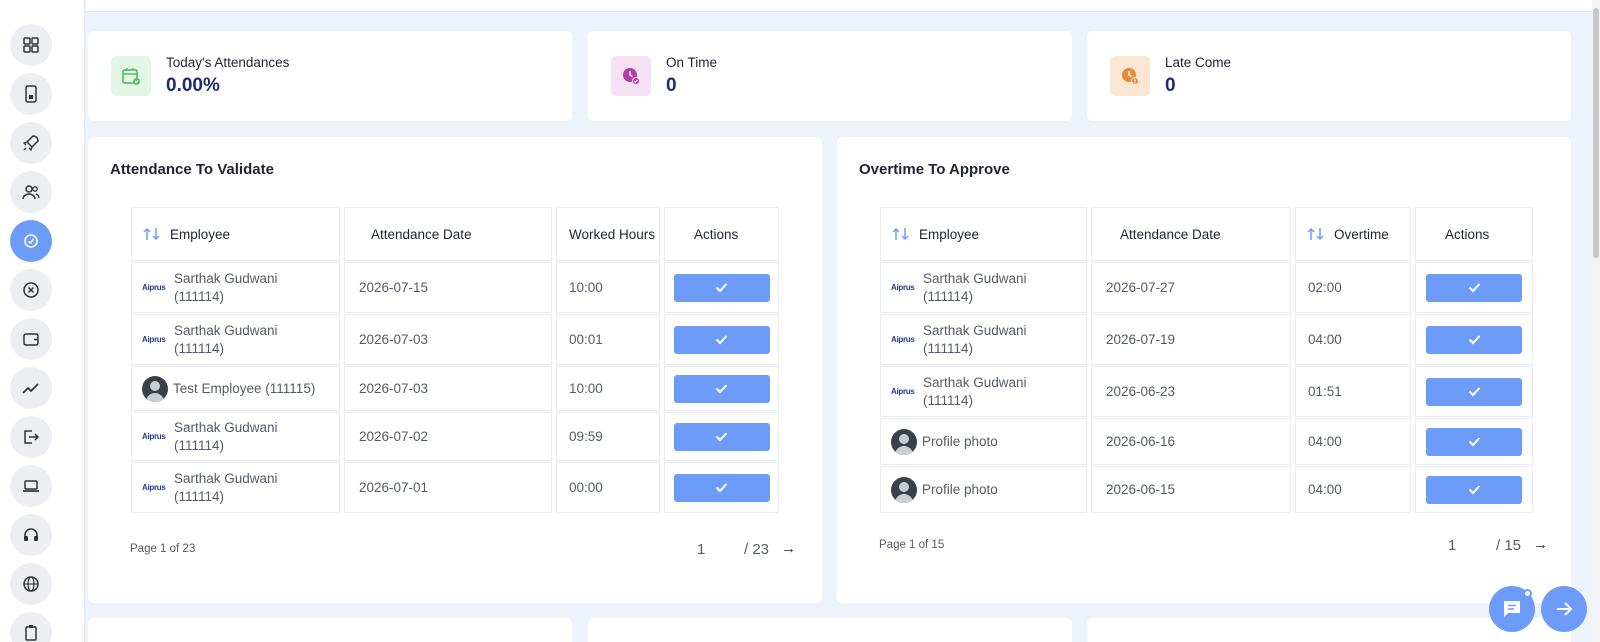 The height and width of the screenshot is (642, 1600). Describe the element at coordinates (31, 486) in the screenshot. I see `sidebar-item-laptop` at that location.